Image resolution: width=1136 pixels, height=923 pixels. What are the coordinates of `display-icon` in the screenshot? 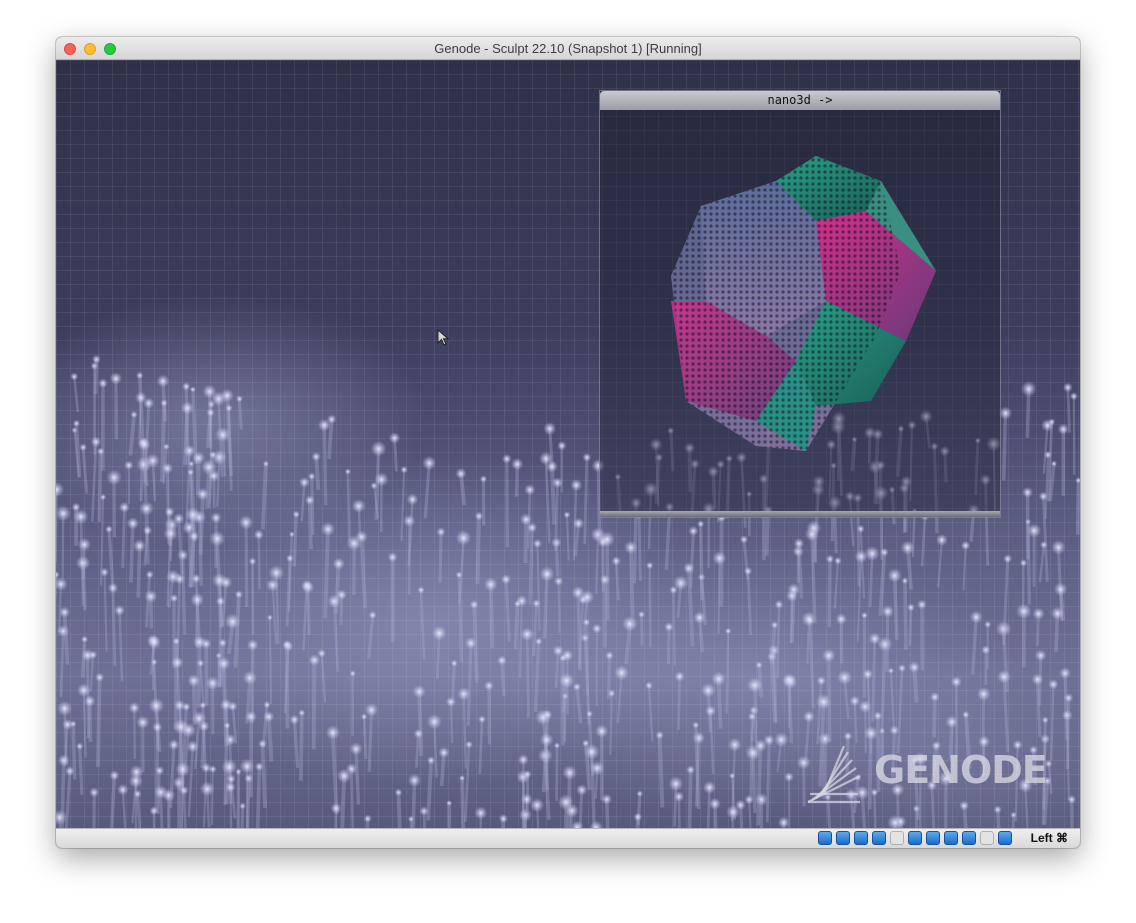 It's located at (915, 838).